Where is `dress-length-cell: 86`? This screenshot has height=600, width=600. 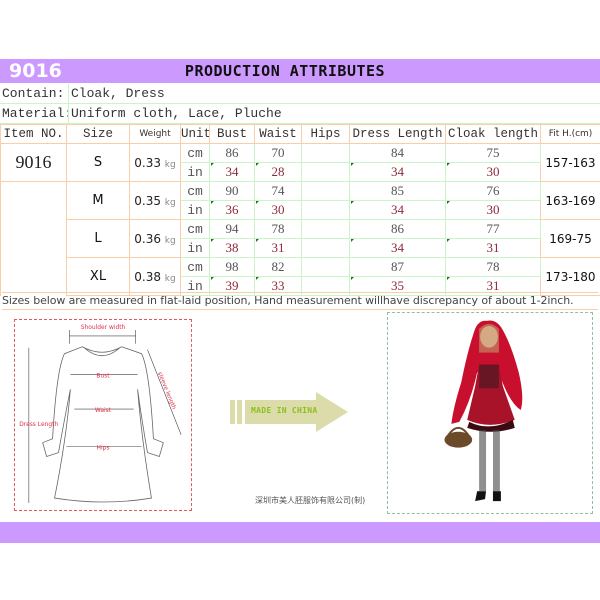
dress-length-cell: 86 is located at coordinates (397, 229).